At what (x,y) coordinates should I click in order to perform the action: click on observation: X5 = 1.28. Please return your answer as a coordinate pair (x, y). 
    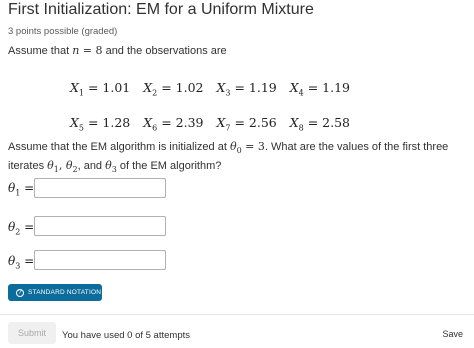
    Looking at the image, I should click on (100, 124).